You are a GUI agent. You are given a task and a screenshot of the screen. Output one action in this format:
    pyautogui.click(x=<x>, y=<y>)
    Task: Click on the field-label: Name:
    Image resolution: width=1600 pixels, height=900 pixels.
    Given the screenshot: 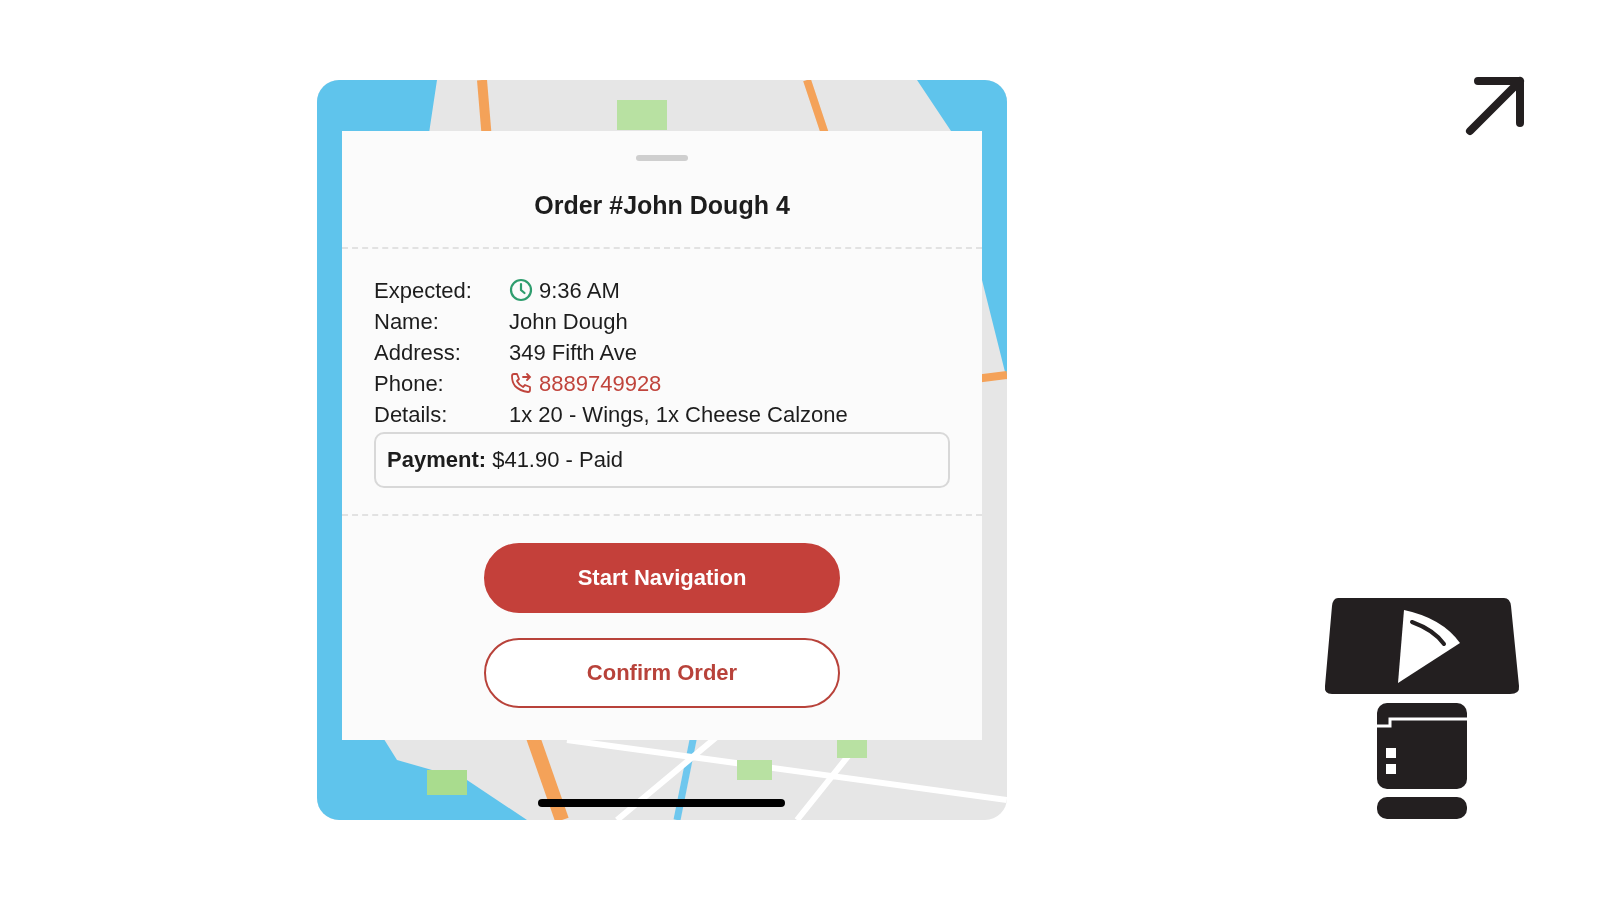 What is the action you would take?
    pyautogui.click(x=407, y=321)
    